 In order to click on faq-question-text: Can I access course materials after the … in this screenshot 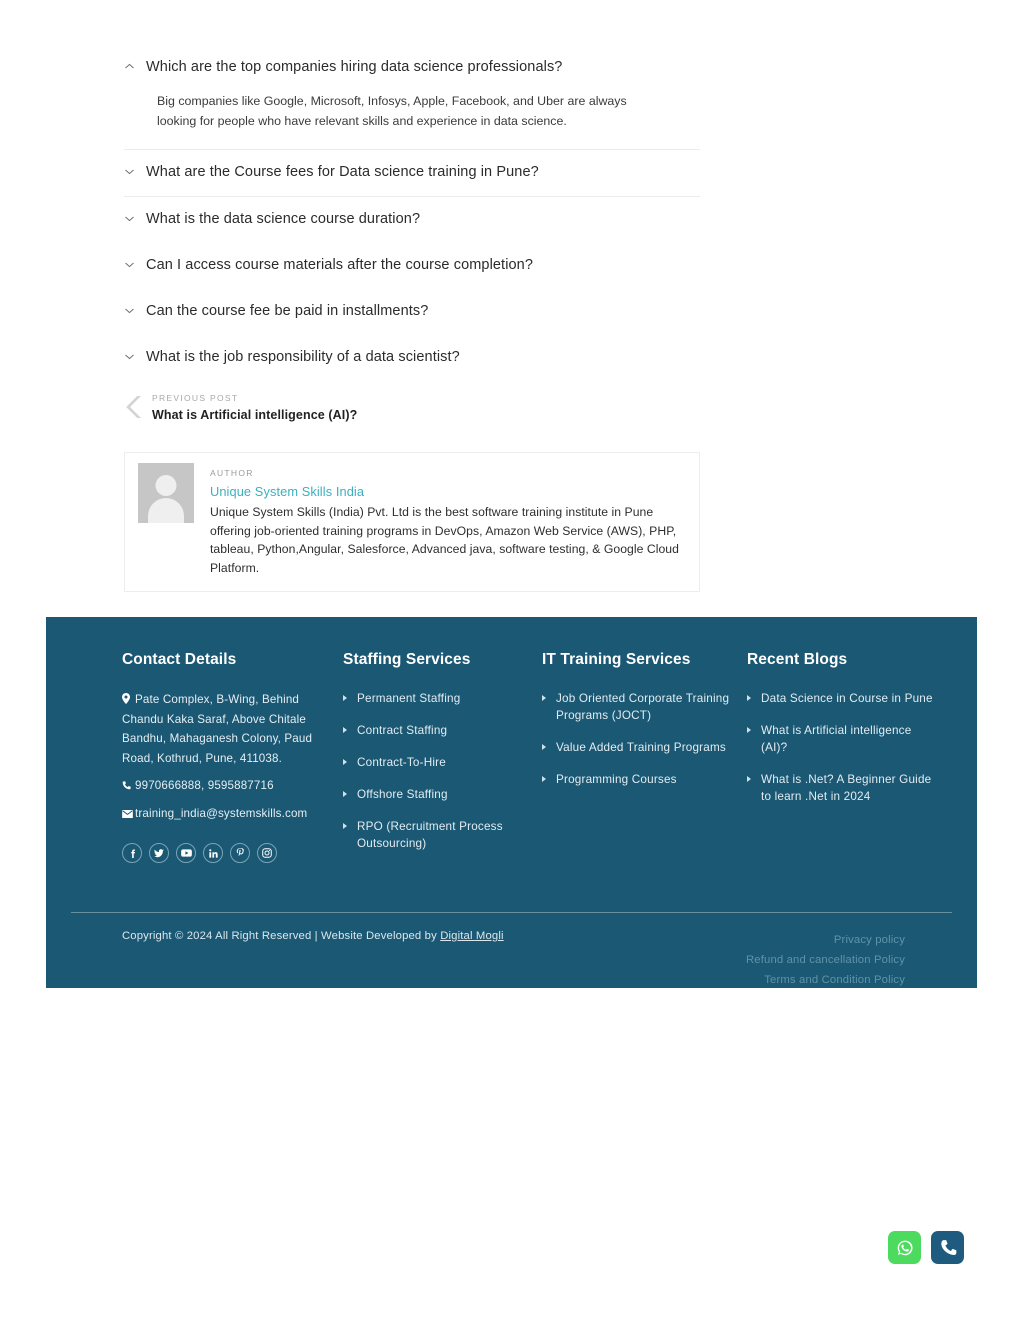, I will do `click(340, 265)`.